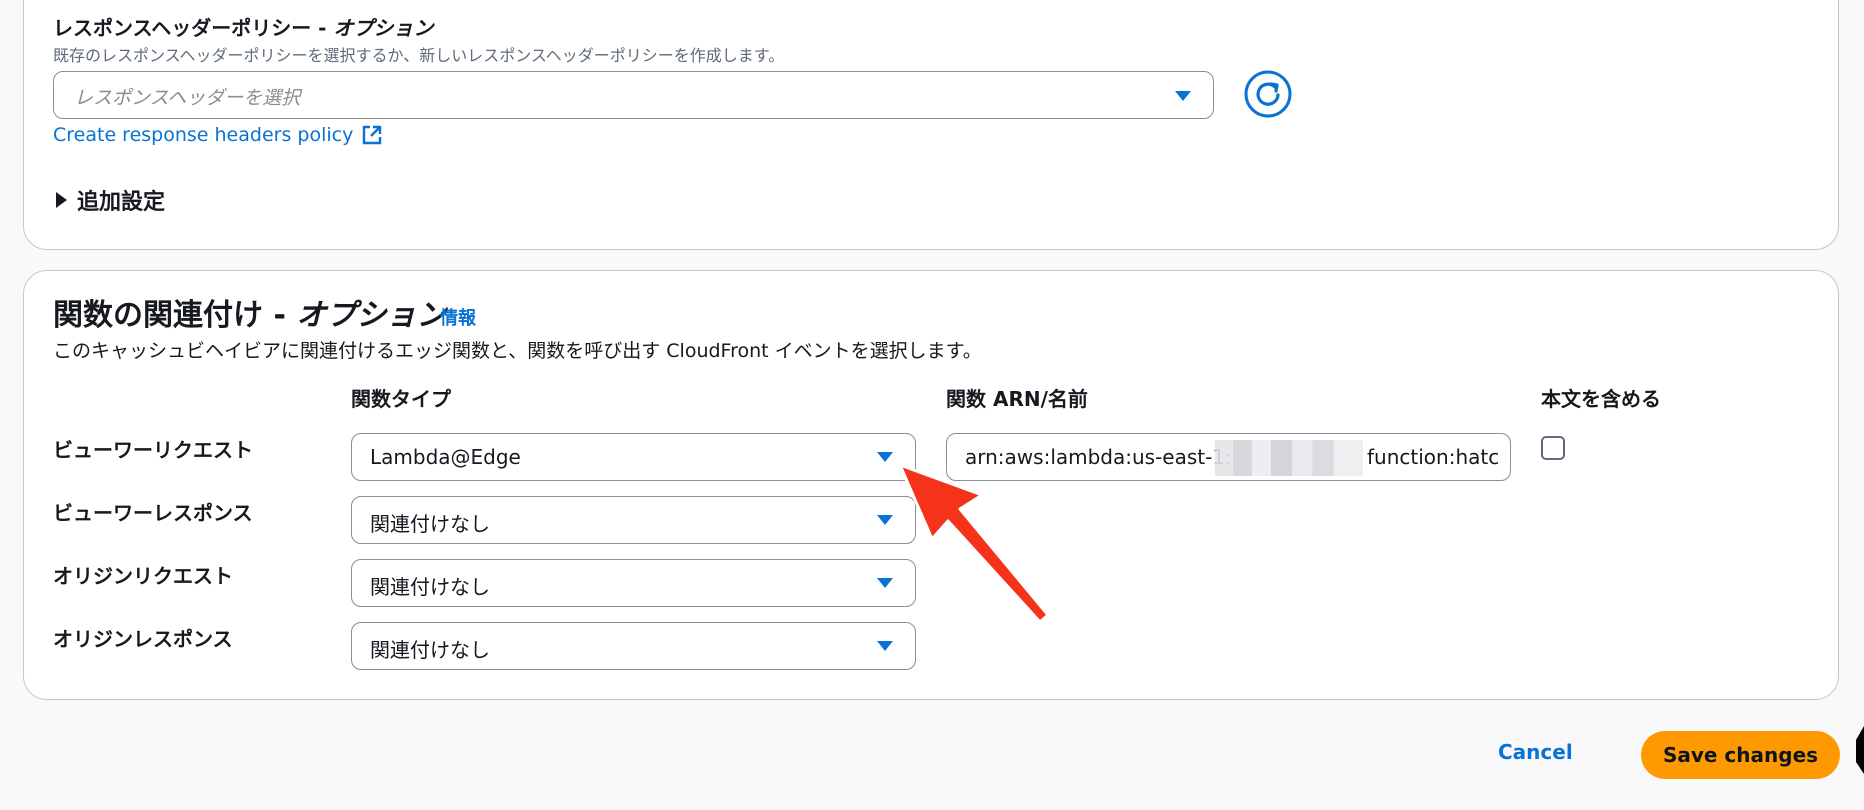 The image size is (1864, 810). I want to click on response-headers-policy-label: レスポンスヘッダーポリシー - オプション, so click(243, 28).